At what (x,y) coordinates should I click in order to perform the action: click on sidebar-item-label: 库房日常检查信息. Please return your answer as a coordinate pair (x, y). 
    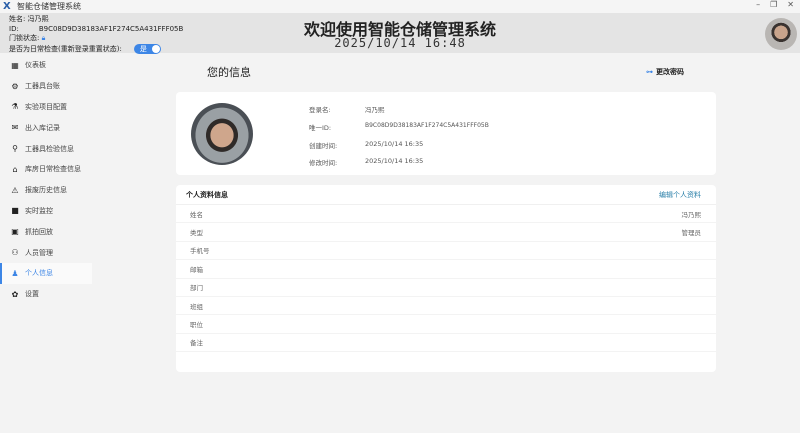
    Looking at the image, I should click on (53, 169).